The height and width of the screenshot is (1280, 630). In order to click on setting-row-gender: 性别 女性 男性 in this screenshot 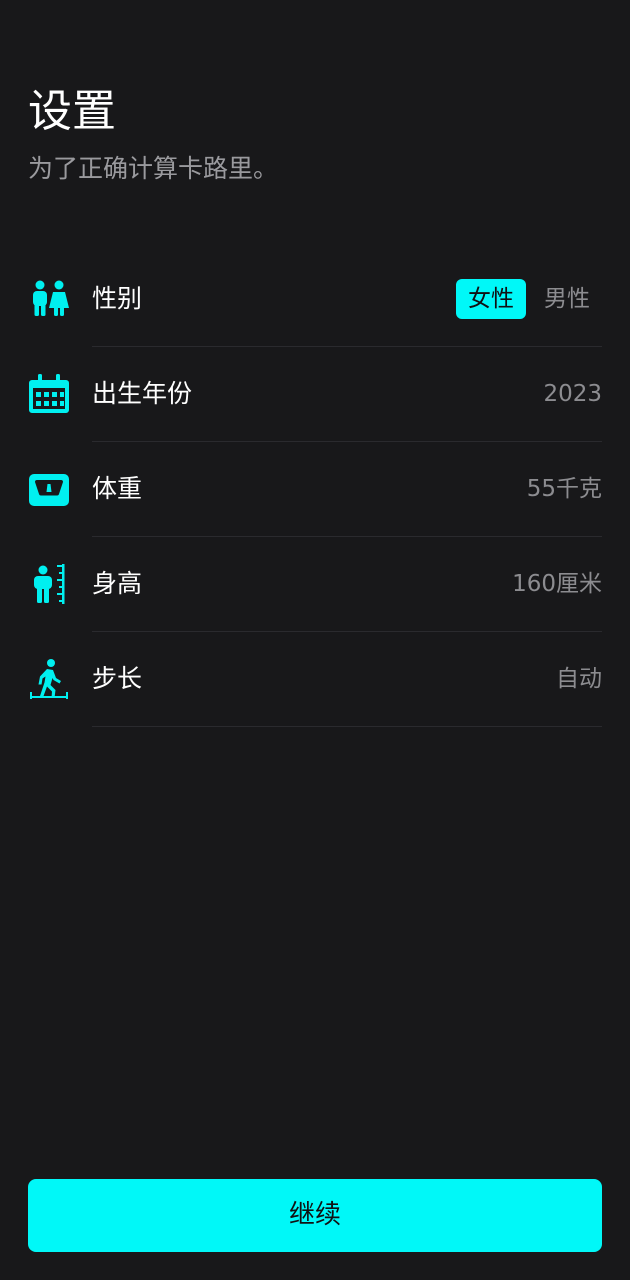, I will do `click(315, 299)`.